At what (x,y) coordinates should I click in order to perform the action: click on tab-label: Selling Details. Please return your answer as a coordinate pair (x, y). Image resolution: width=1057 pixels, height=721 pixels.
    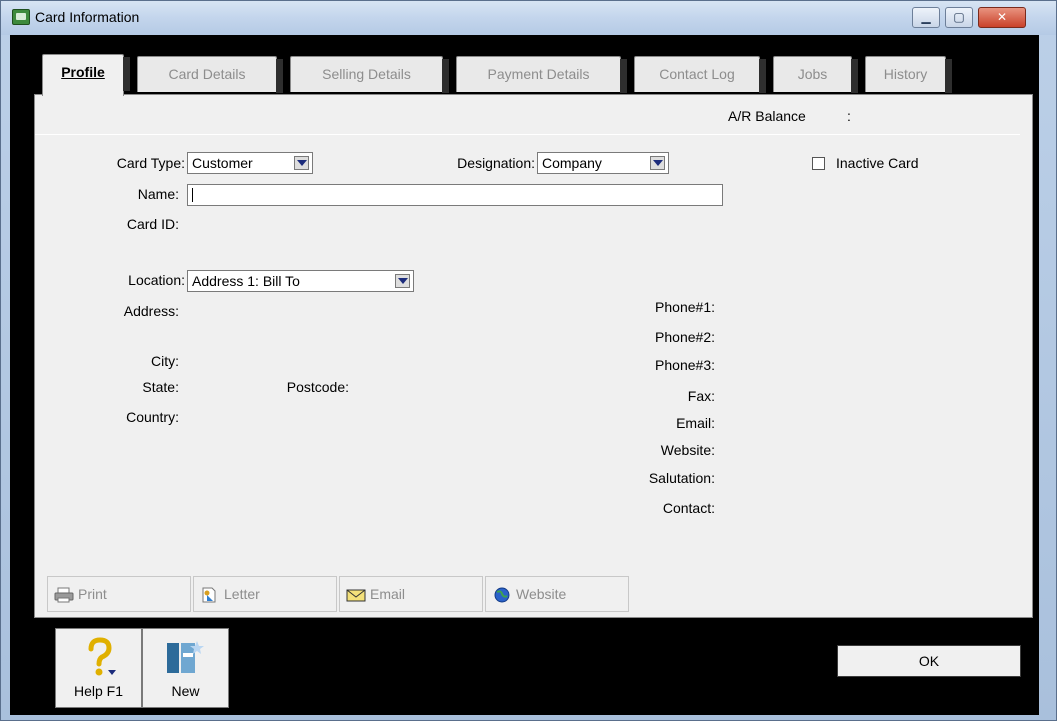
    Looking at the image, I should click on (366, 74).